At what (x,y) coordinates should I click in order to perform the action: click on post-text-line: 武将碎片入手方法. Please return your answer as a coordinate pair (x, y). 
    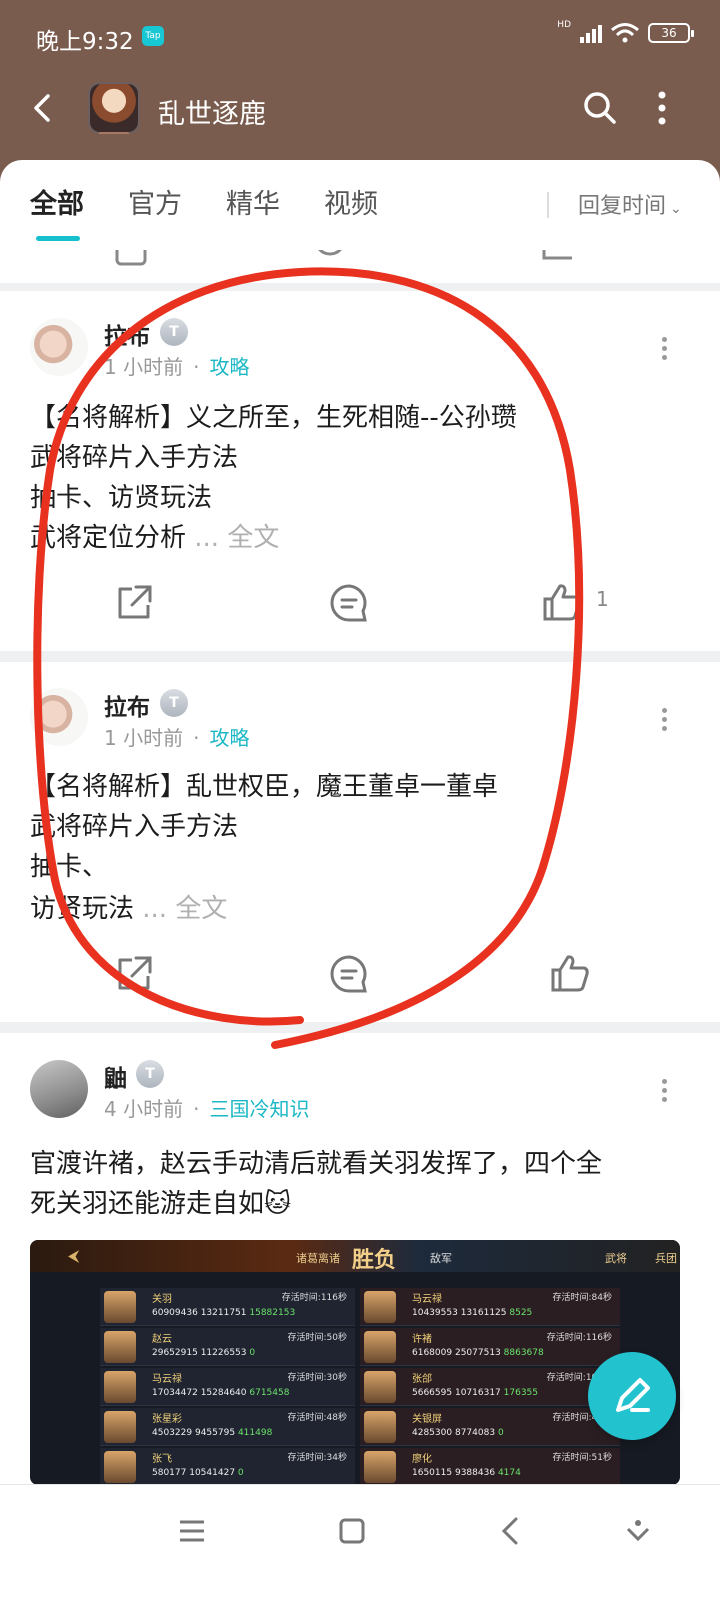
    Looking at the image, I should click on (134, 458).